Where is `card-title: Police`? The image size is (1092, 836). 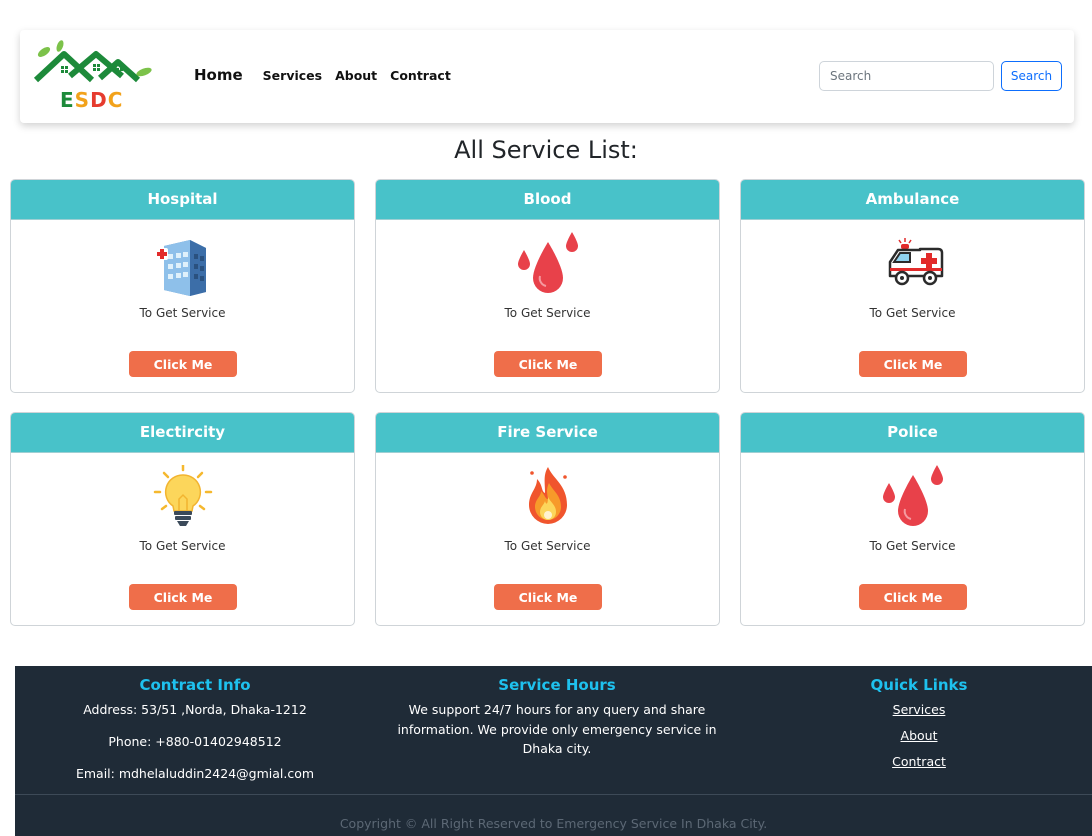 card-title: Police is located at coordinates (912, 433).